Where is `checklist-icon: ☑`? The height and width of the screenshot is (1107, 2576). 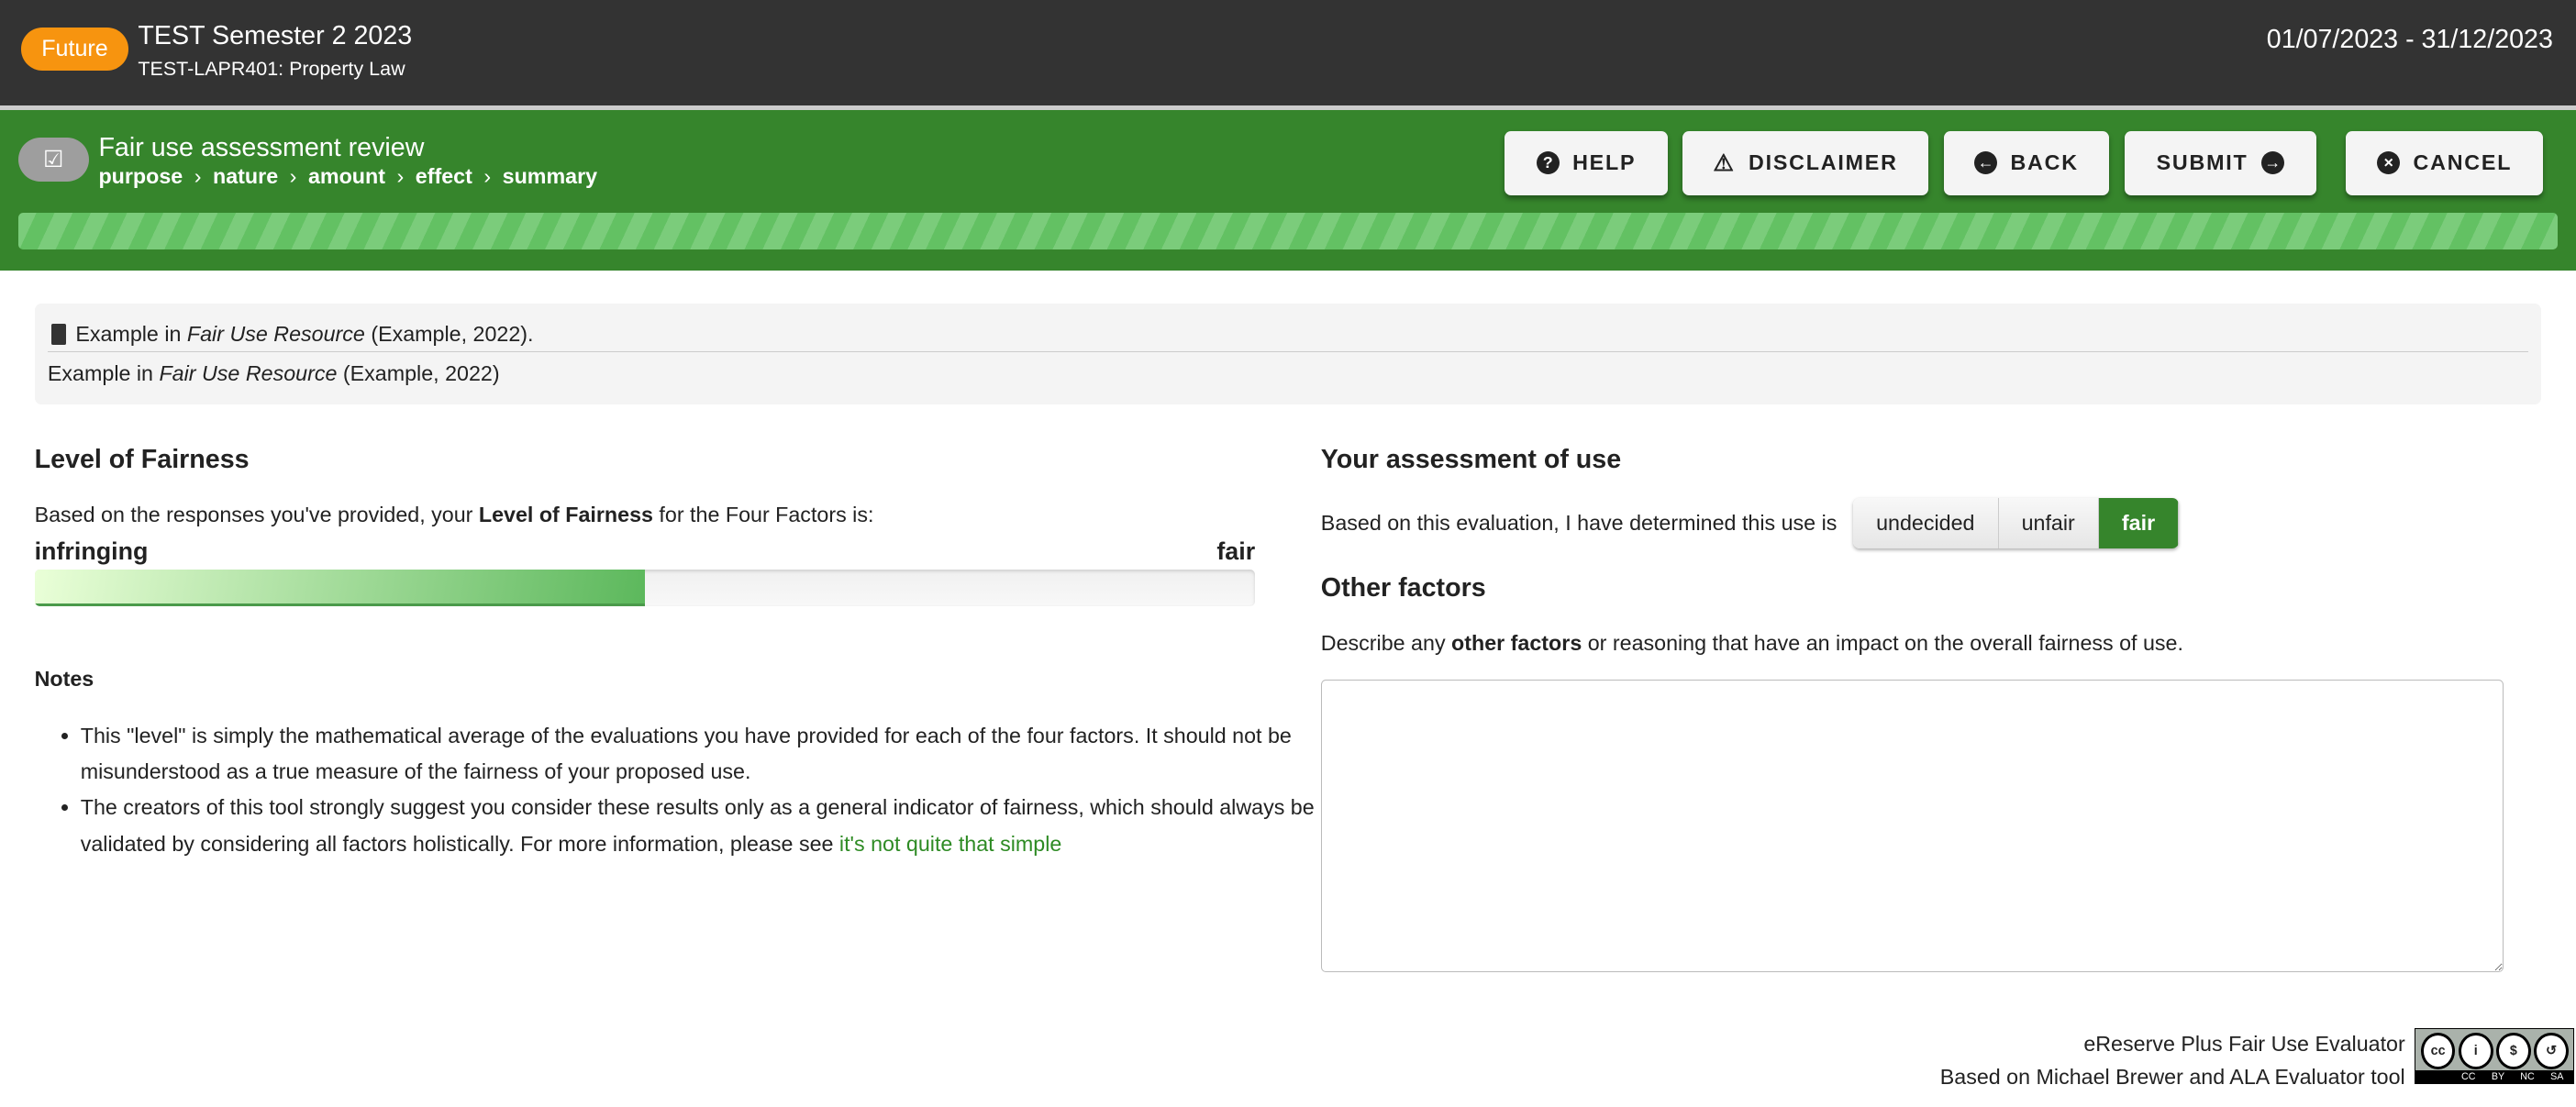
checklist-icon: ☑ is located at coordinates (53, 160).